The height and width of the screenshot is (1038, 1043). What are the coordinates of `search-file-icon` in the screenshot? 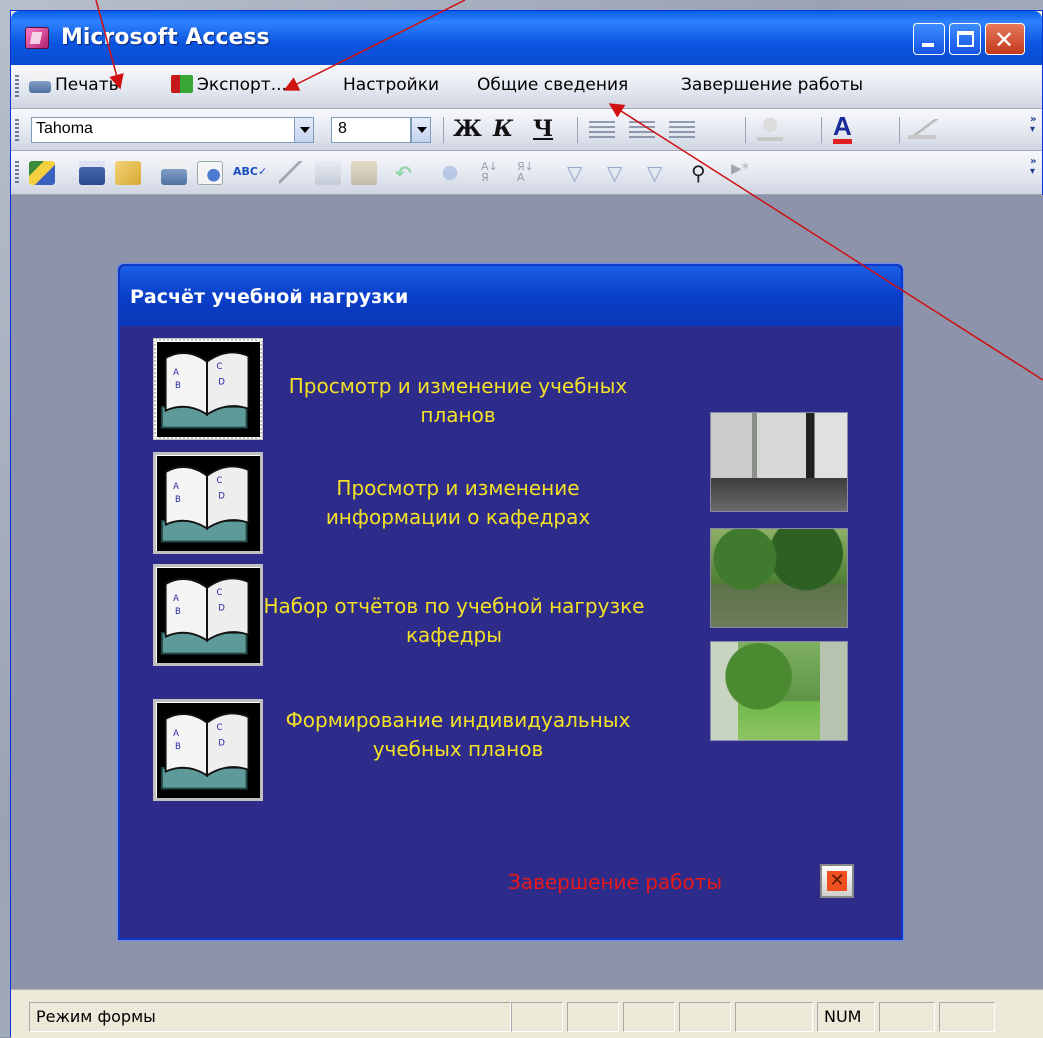 It's located at (128, 173).